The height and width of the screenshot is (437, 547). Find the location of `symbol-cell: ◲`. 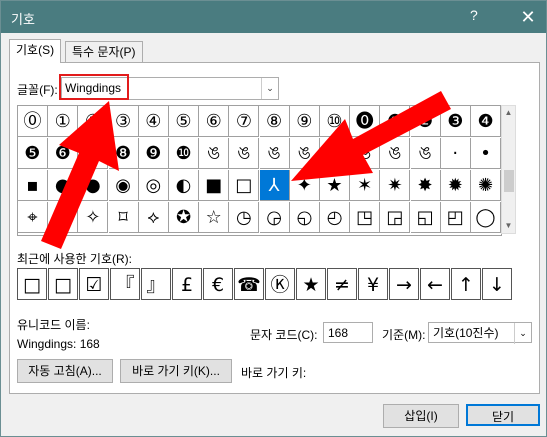

symbol-cell: ◲ is located at coordinates (395, 217).